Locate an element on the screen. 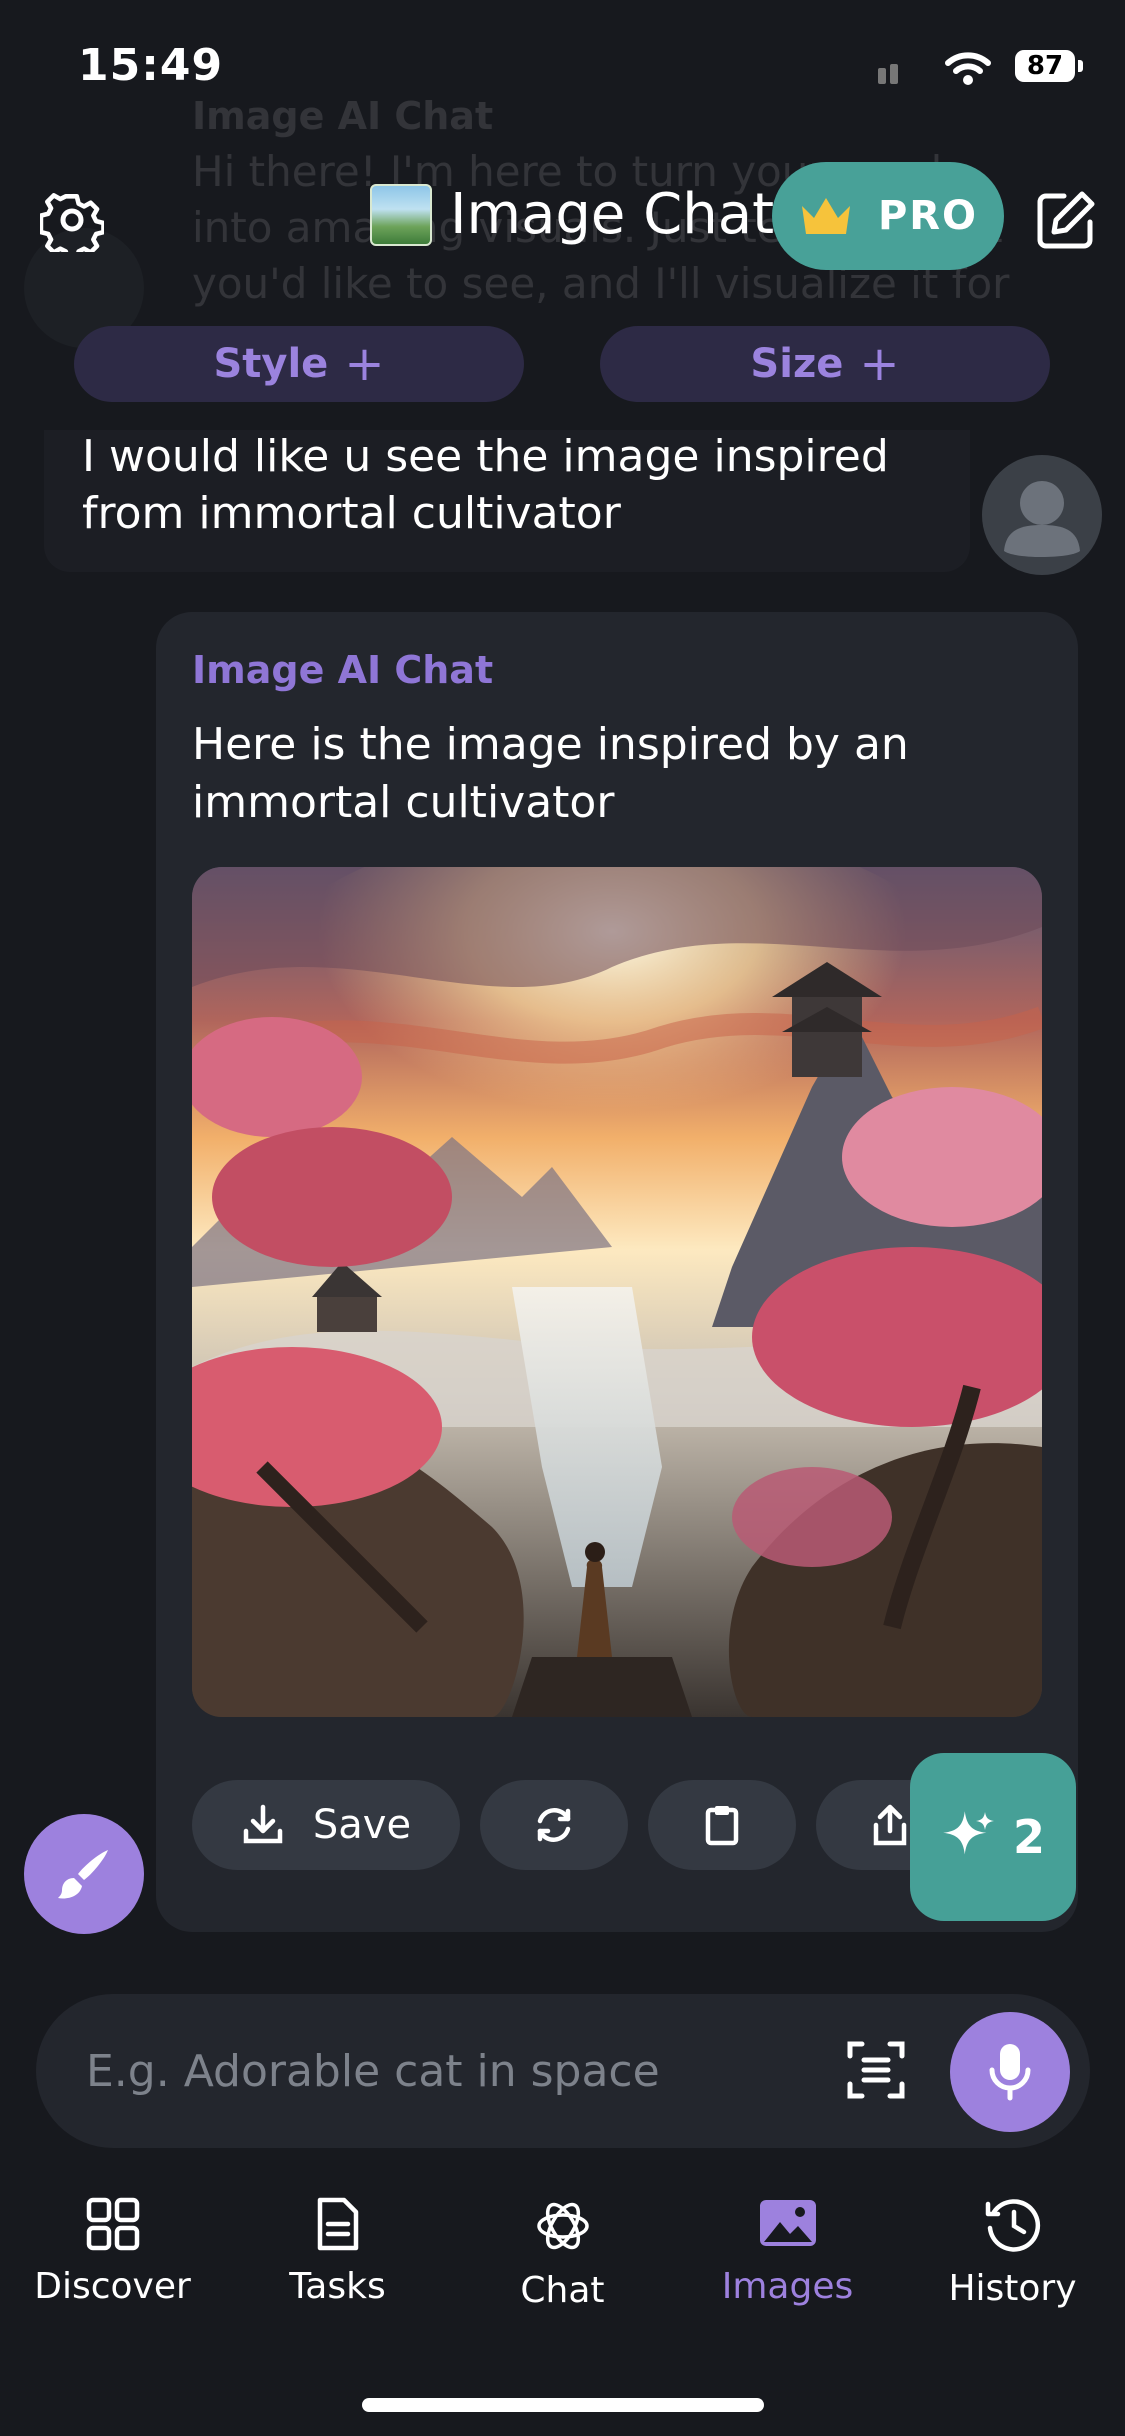 Image resolution: width=1125 pixels, height=2436 pixels. brush-button is located at coordinates (84, 1874).